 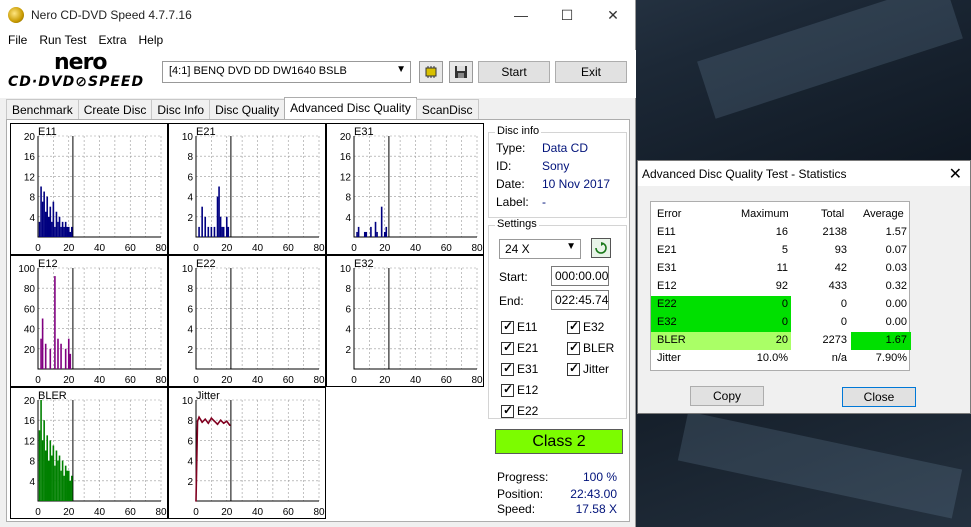 What do you see at coordinates (181, 109) in the screenshot?
I see `tab-disc-info: Disc Info` at bounding box center [181, 109].